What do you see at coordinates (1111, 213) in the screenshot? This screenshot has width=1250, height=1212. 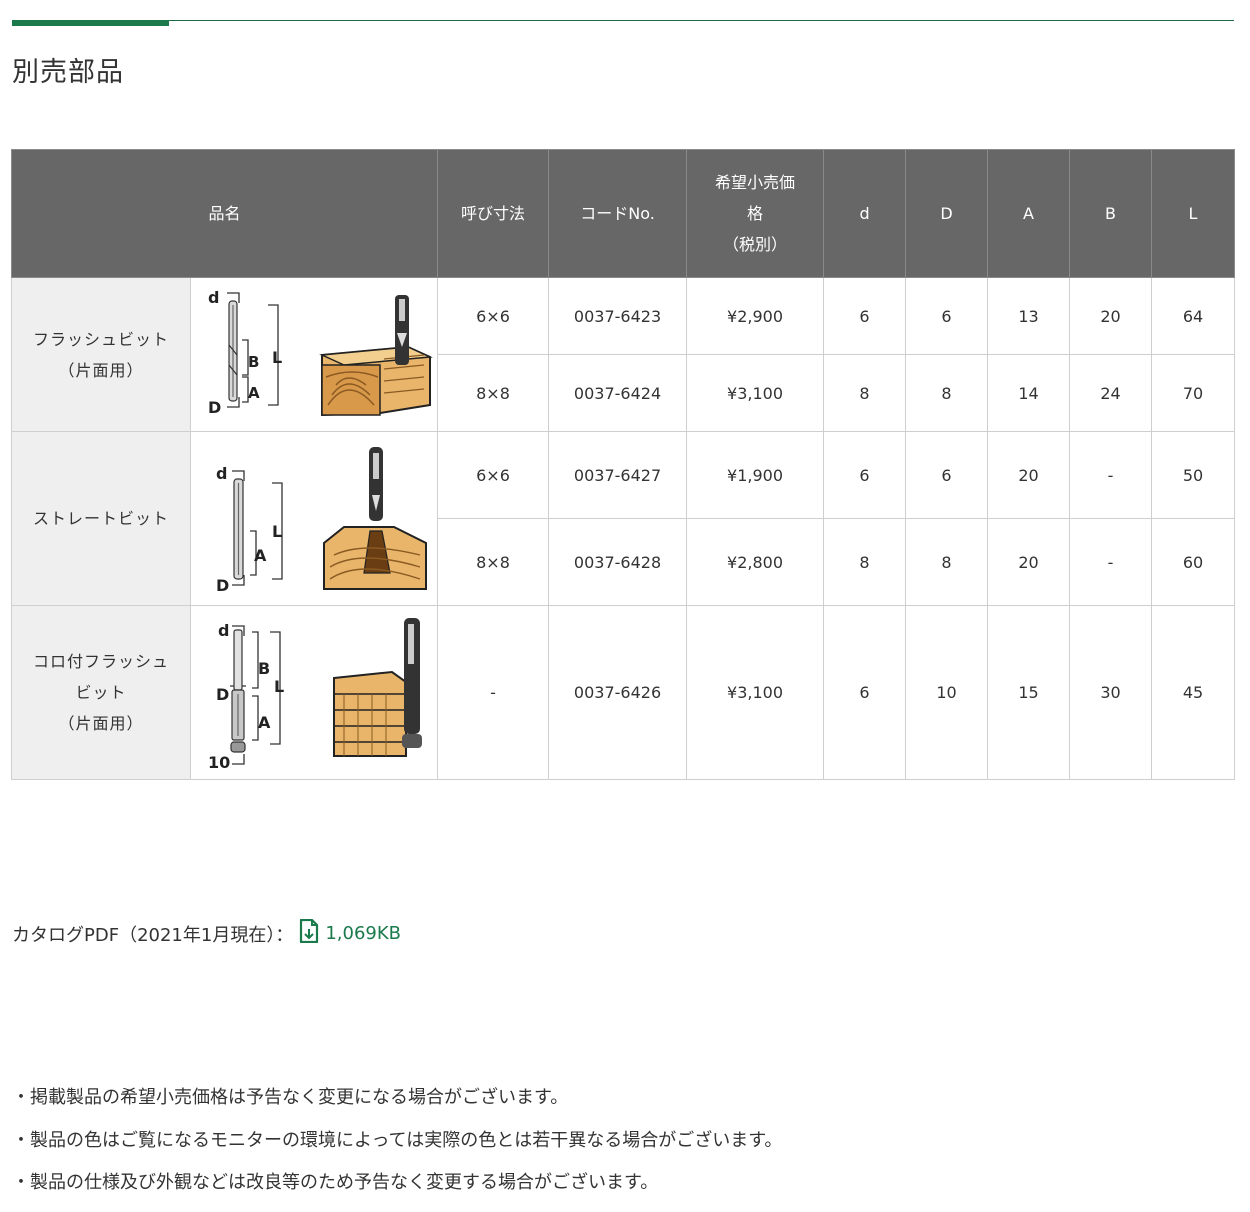 I see `header-B: B` at bounding box center [1111, 213].